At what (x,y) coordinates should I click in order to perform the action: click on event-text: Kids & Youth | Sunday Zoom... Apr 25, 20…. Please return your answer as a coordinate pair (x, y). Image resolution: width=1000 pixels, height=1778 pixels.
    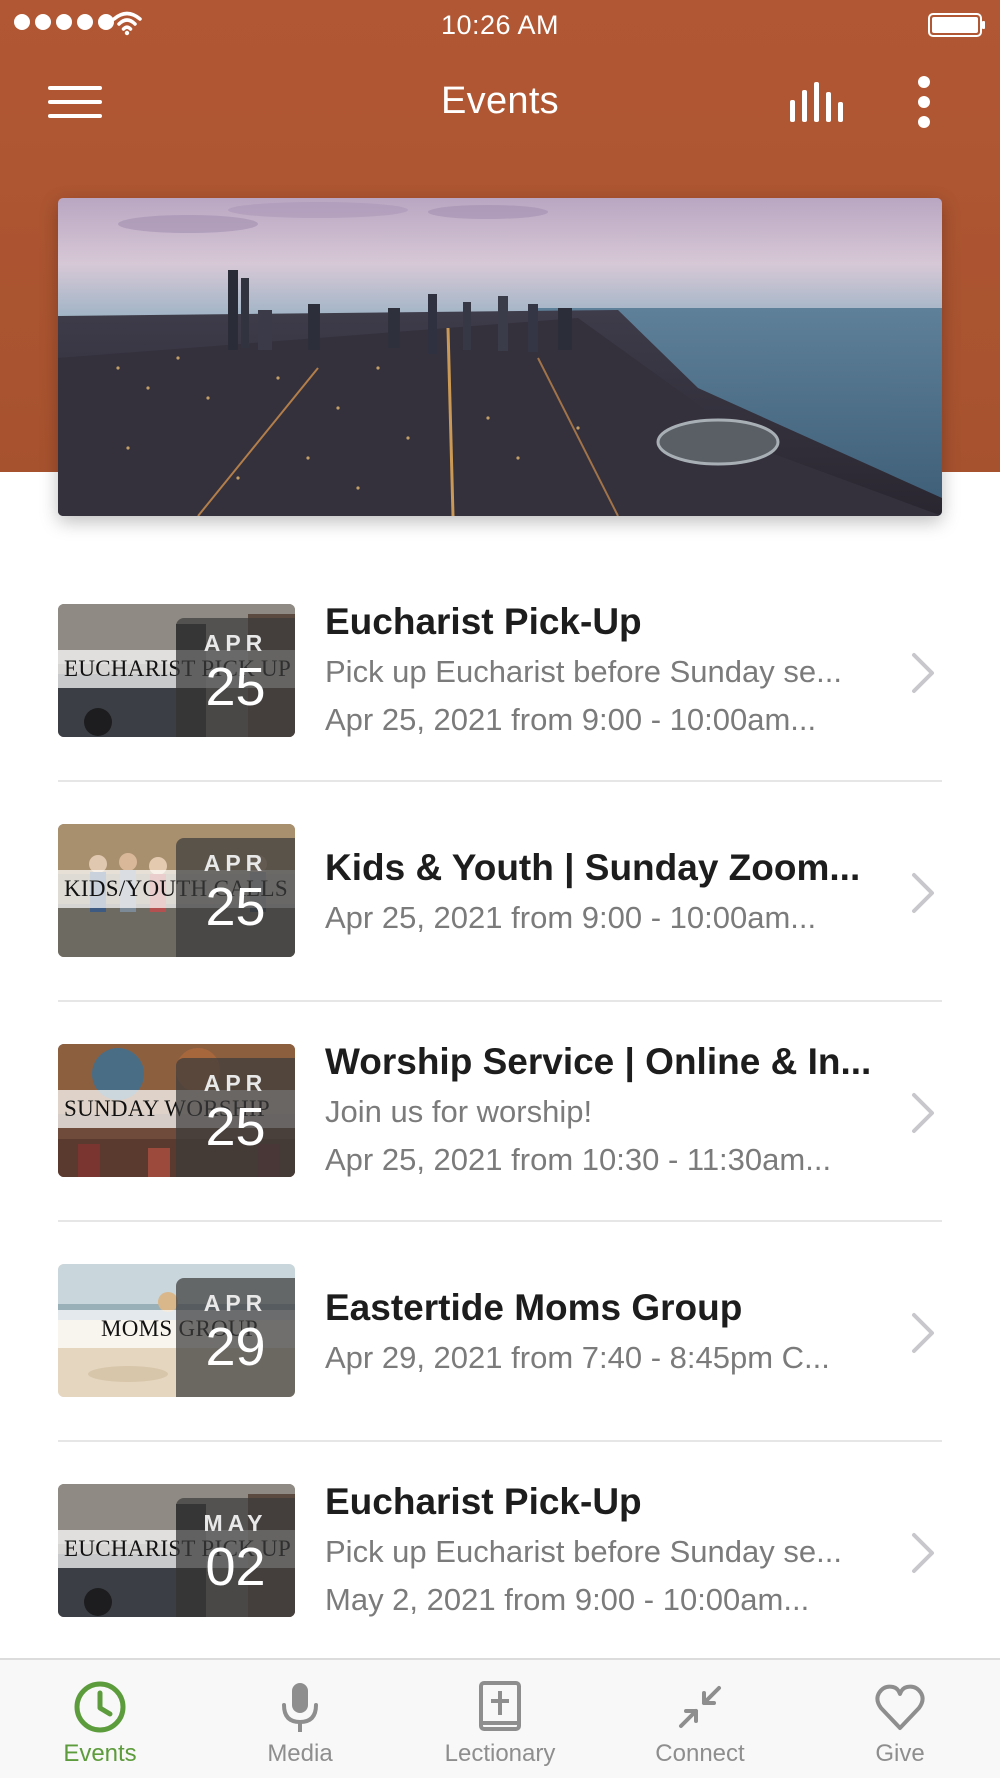
    Looking at the image, I should click on (615, 892).